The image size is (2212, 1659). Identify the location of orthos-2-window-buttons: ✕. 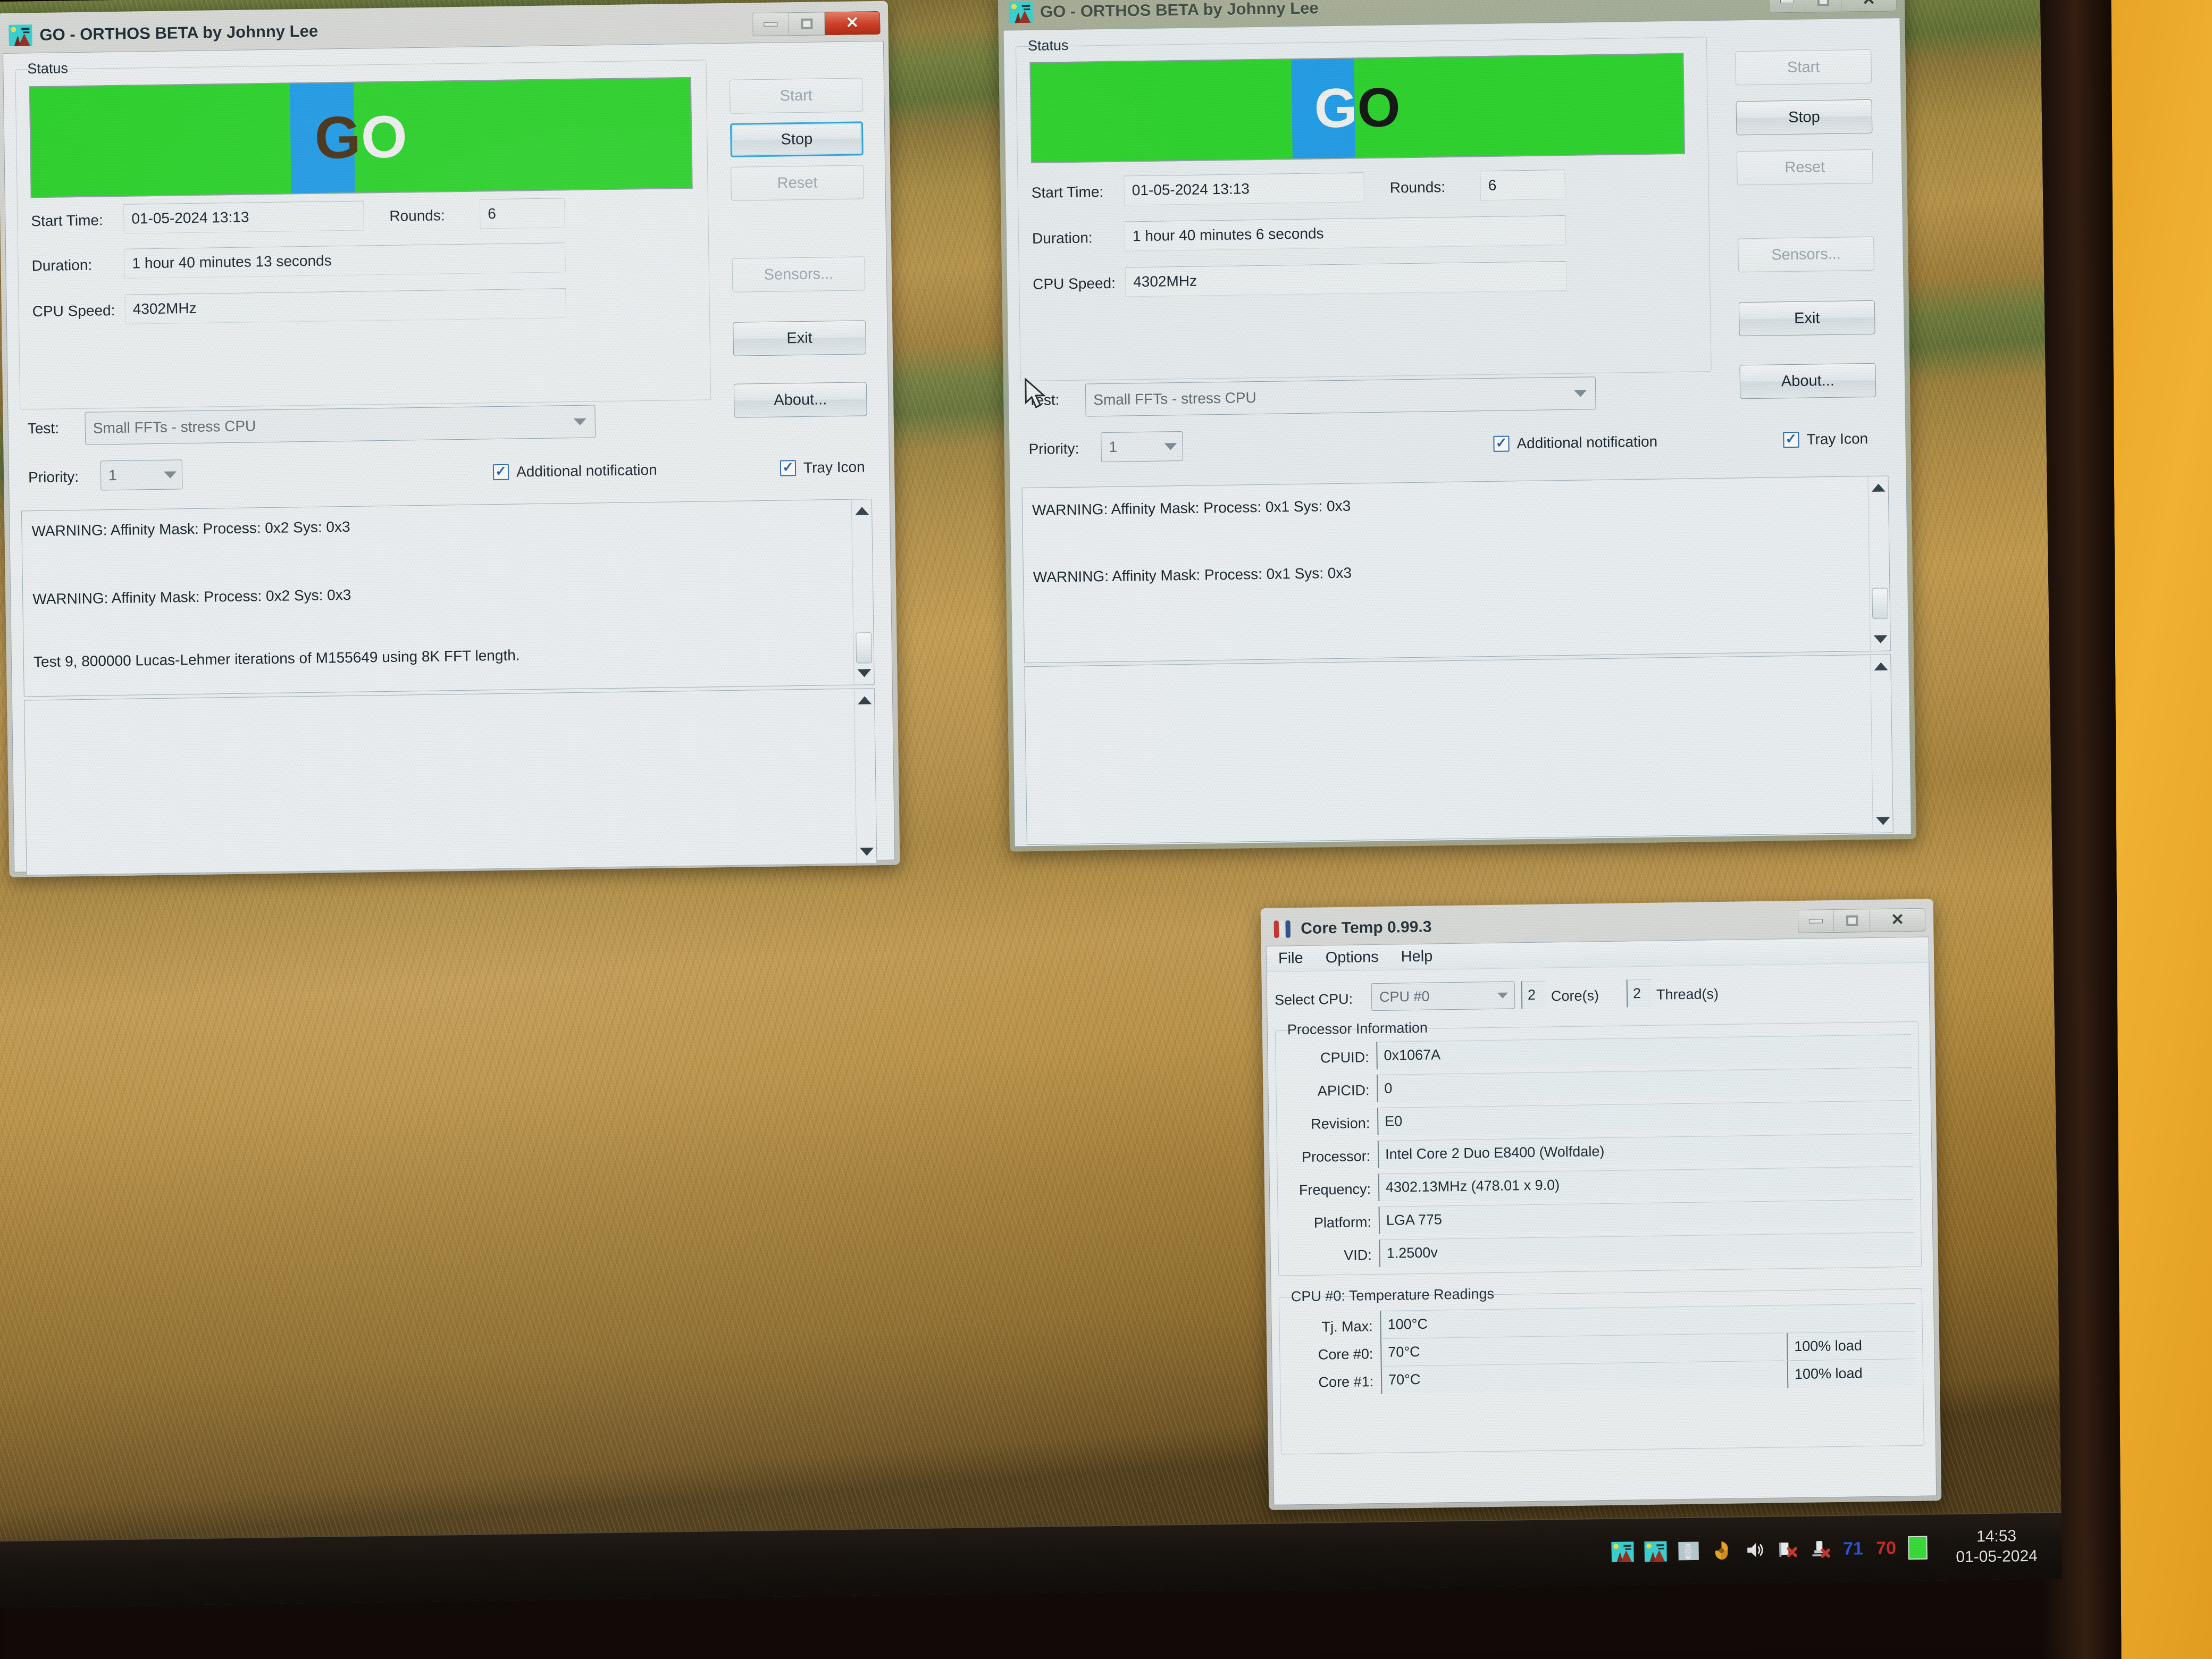
(1833, 7).